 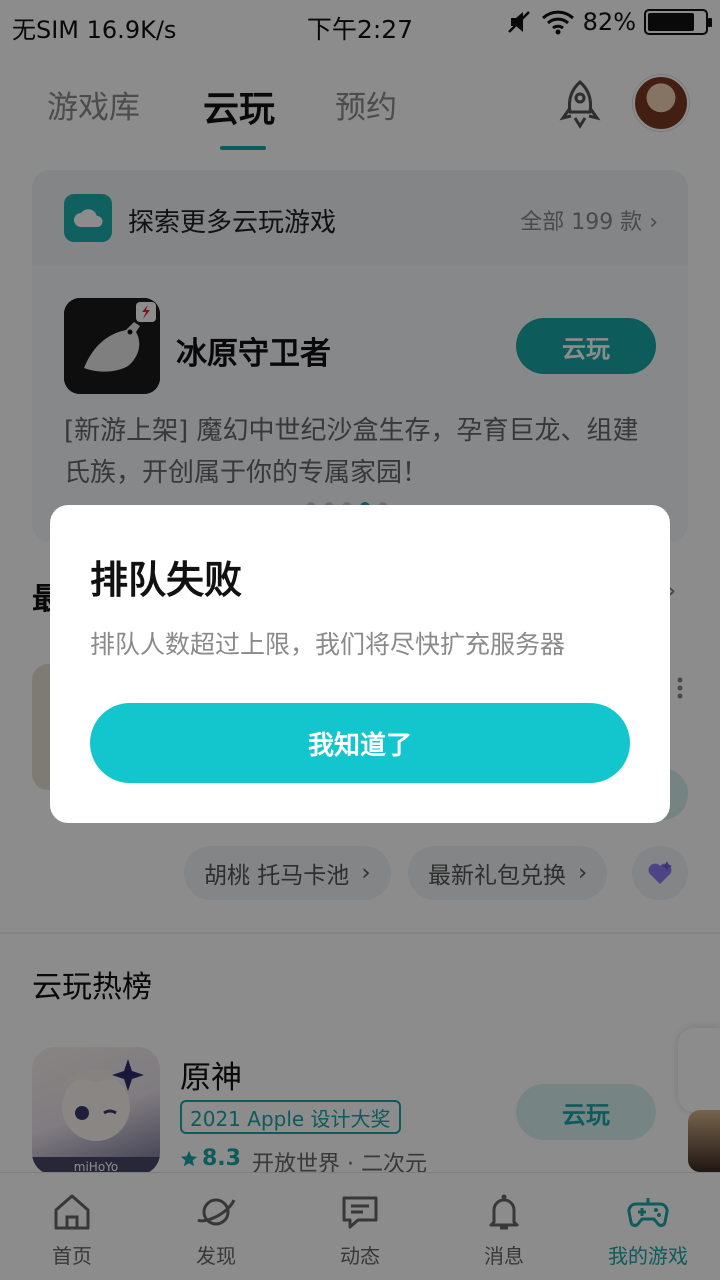 What do you see at coordinates (166, 580) in the screenshot?
I see `dialog-title: 排队失败` at bounding box center [166, 580].